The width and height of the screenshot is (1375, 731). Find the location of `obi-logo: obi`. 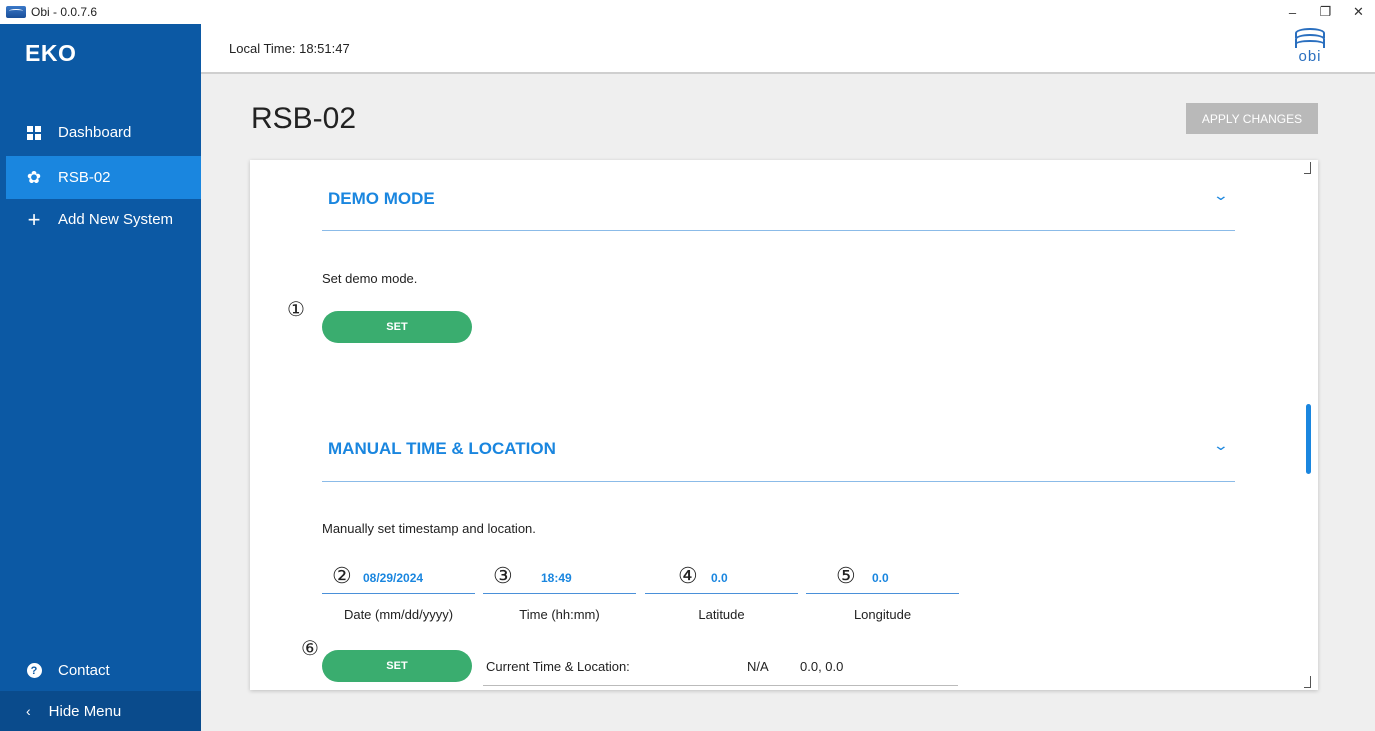

obi-logo: obi is located at coordinates (1310, 48).